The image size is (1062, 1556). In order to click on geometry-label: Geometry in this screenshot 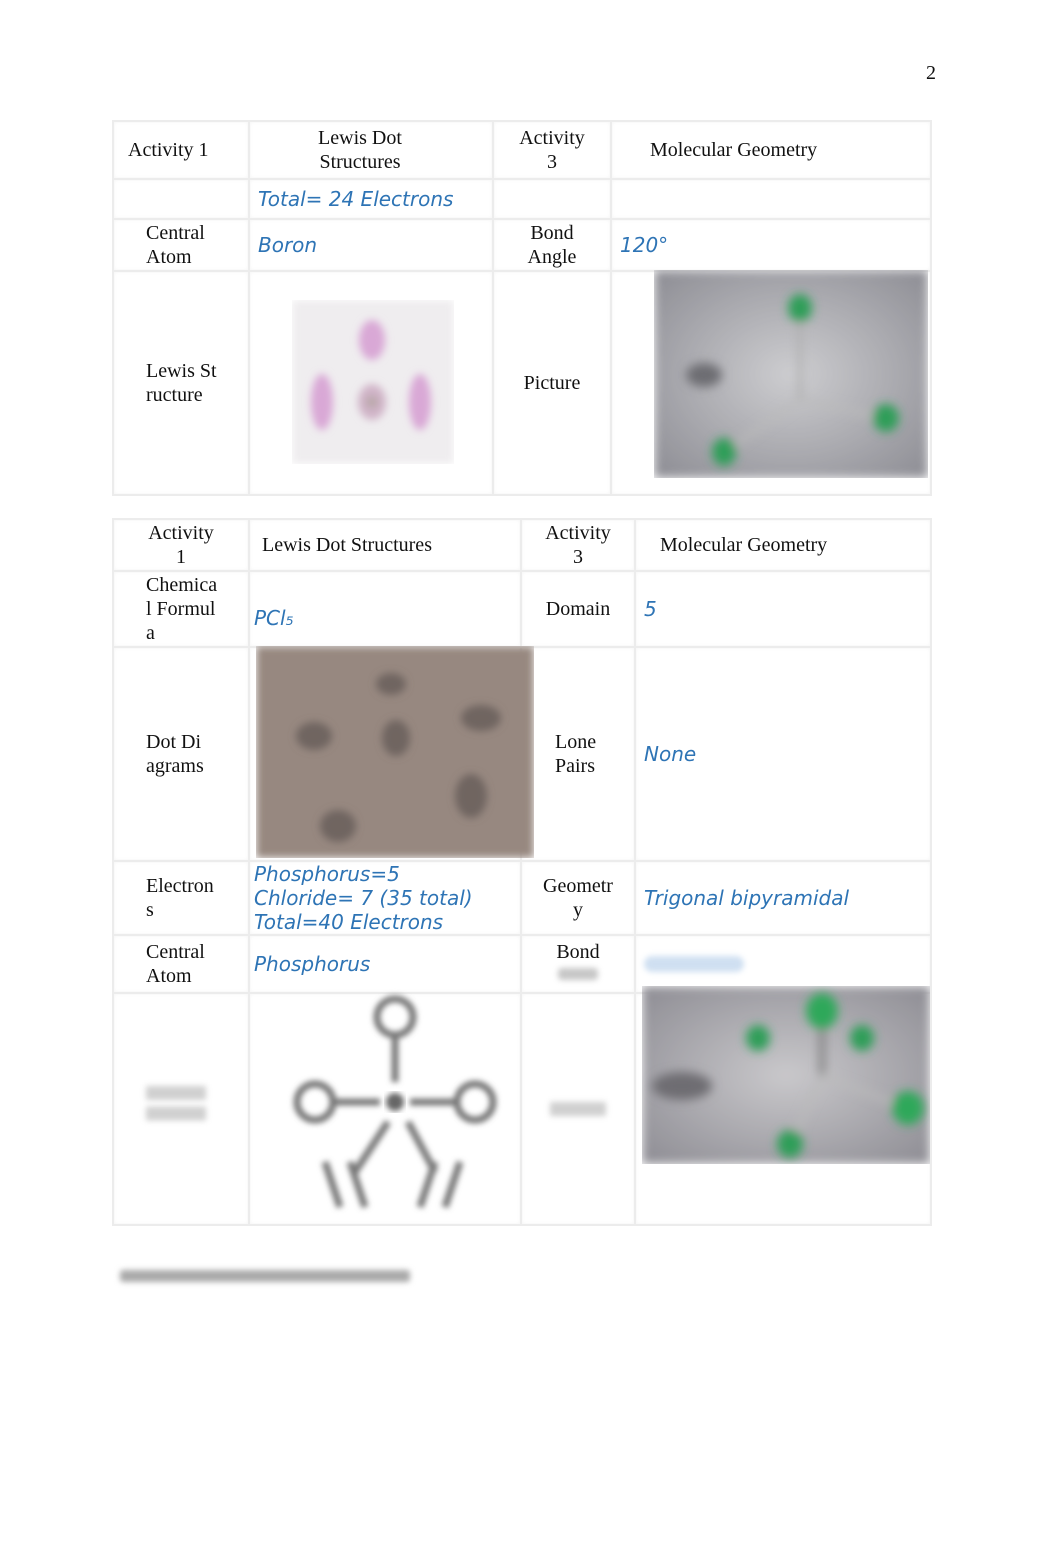, I will do `click(578, 898)`.